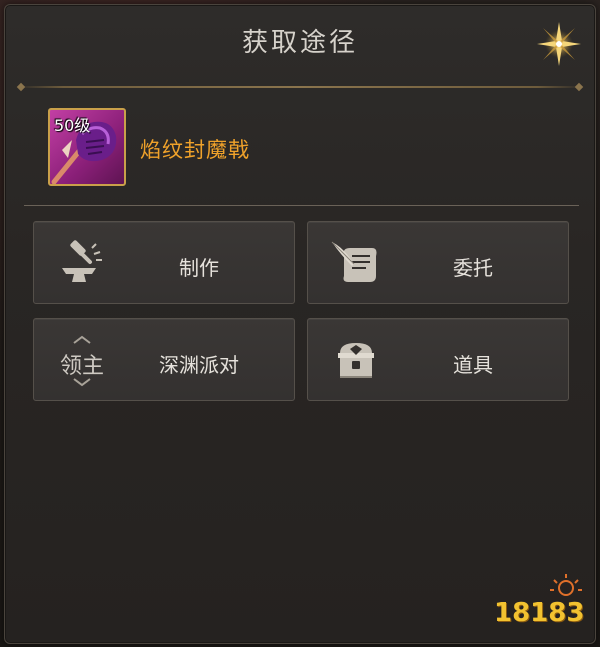 This screenshot has height=647, width=600. What do you see at coordinates (199, 268) in the screenshot?
I see `source-make-label: 制作` at bounding box center [199, 268].